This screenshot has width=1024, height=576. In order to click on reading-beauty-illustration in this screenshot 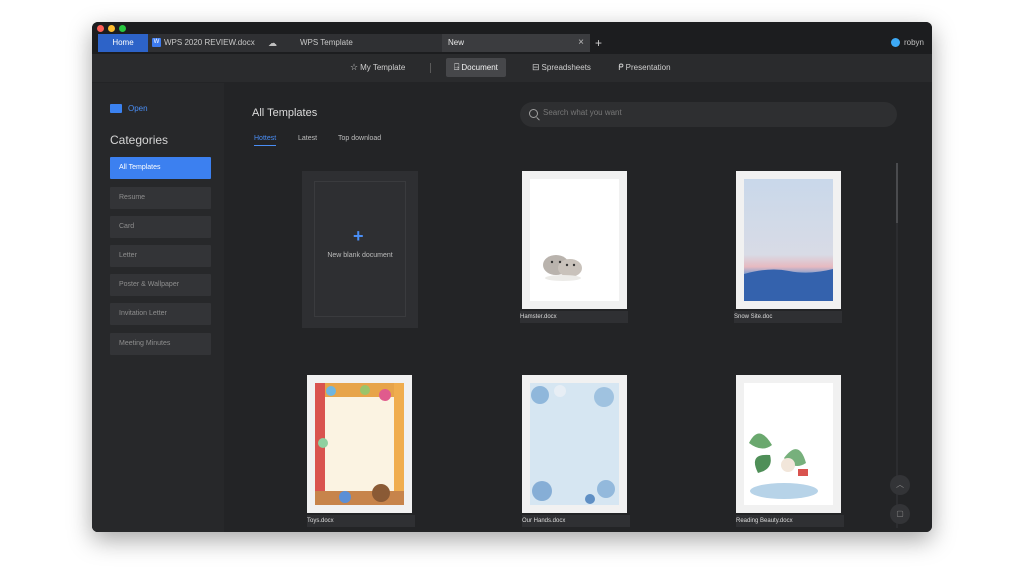, I will do `click(788, 444)`.